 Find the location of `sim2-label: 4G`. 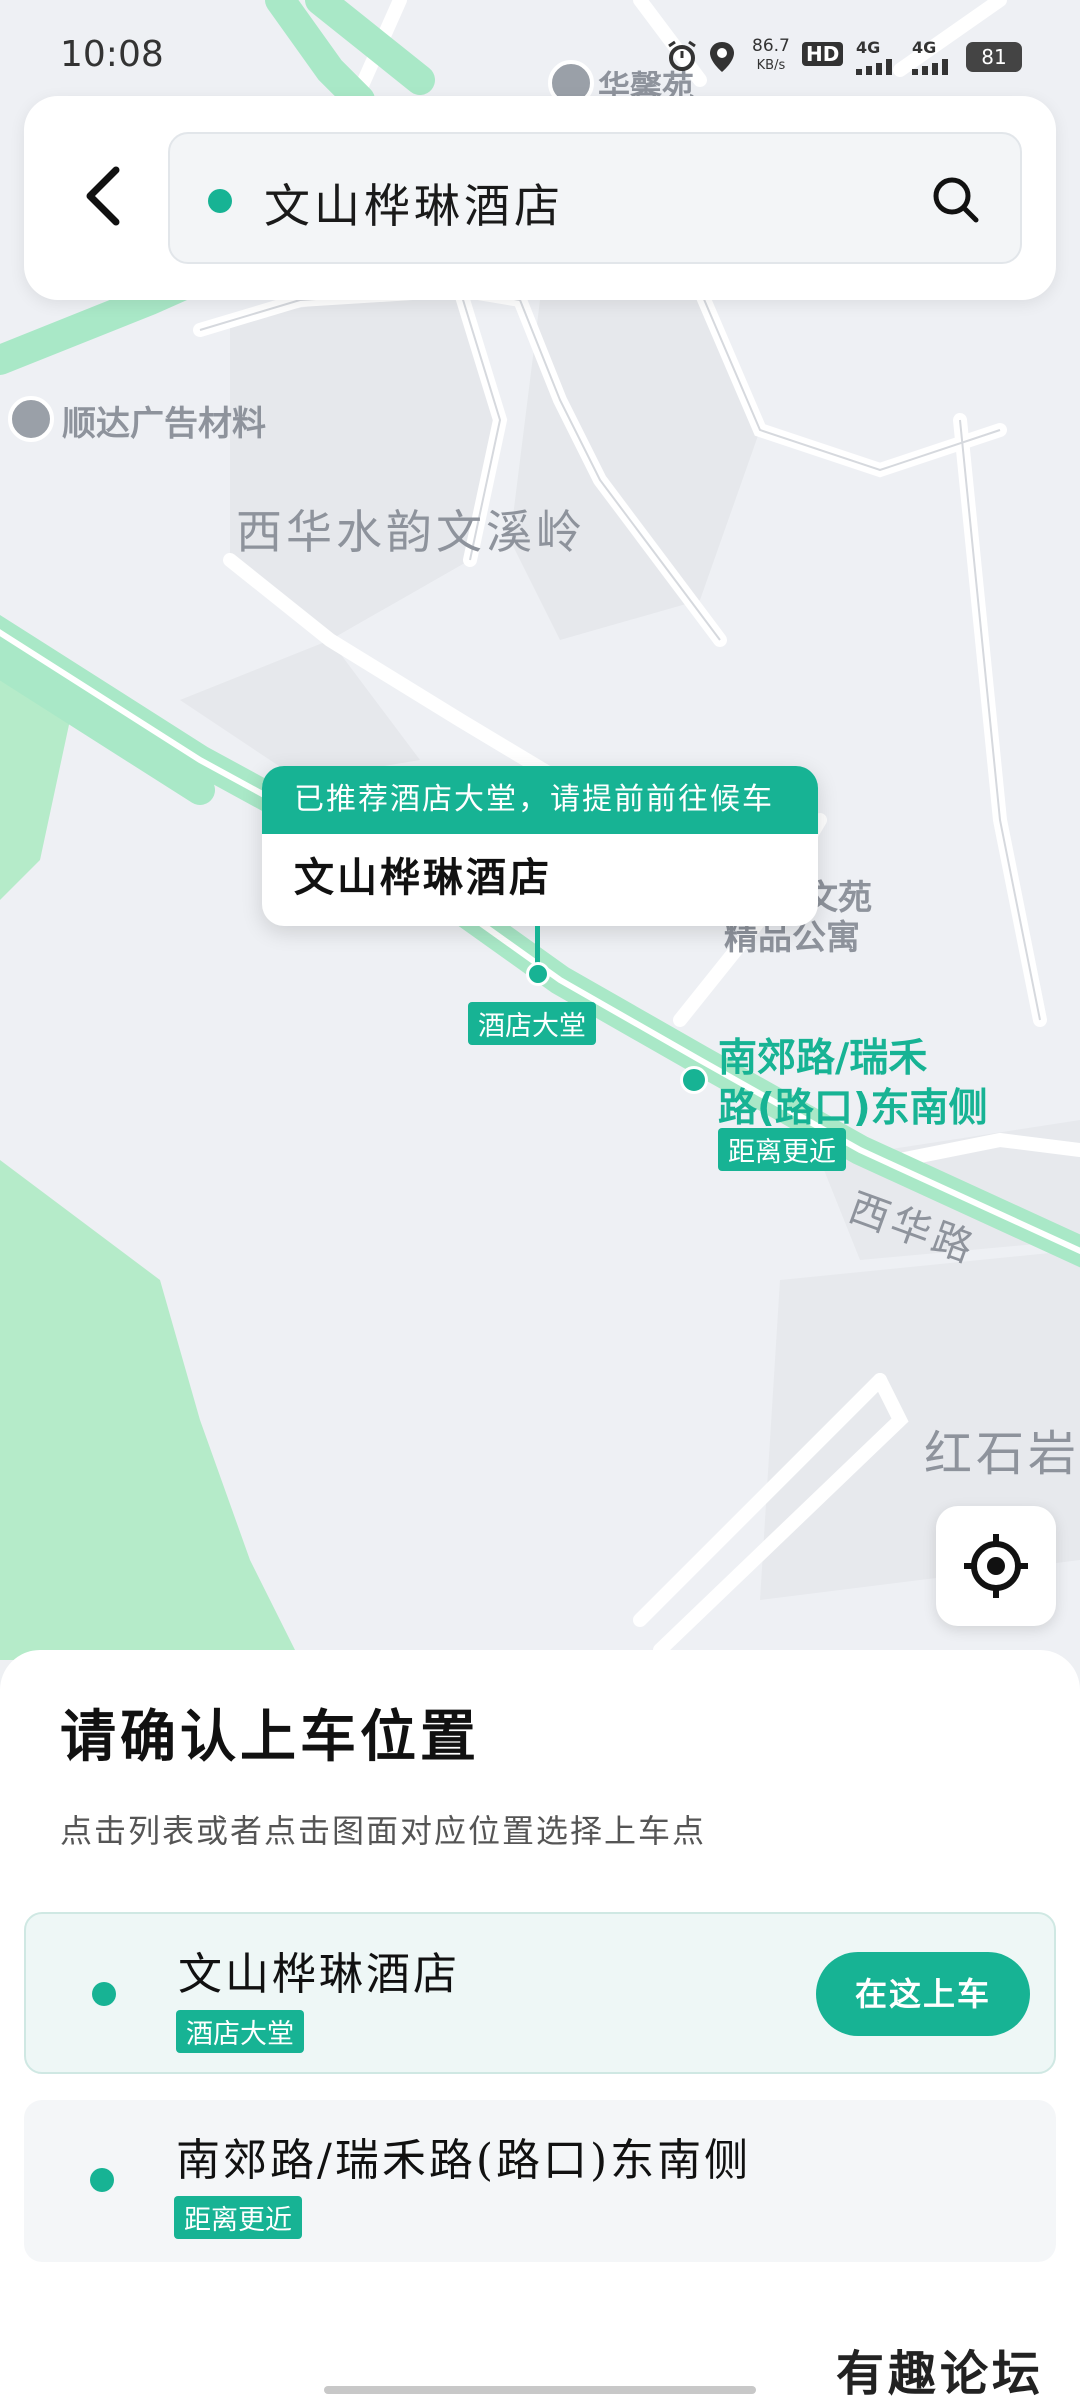

sim2-label: 4G is located at coordinates (924, 47).